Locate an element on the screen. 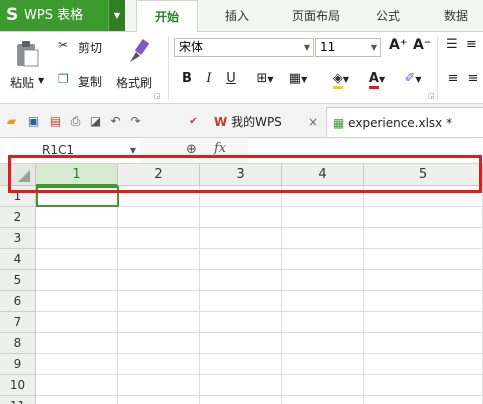 Image resolution: width=483 pixels, height=404 pixels. row-header: 11 is located at coordinates (18, 400).